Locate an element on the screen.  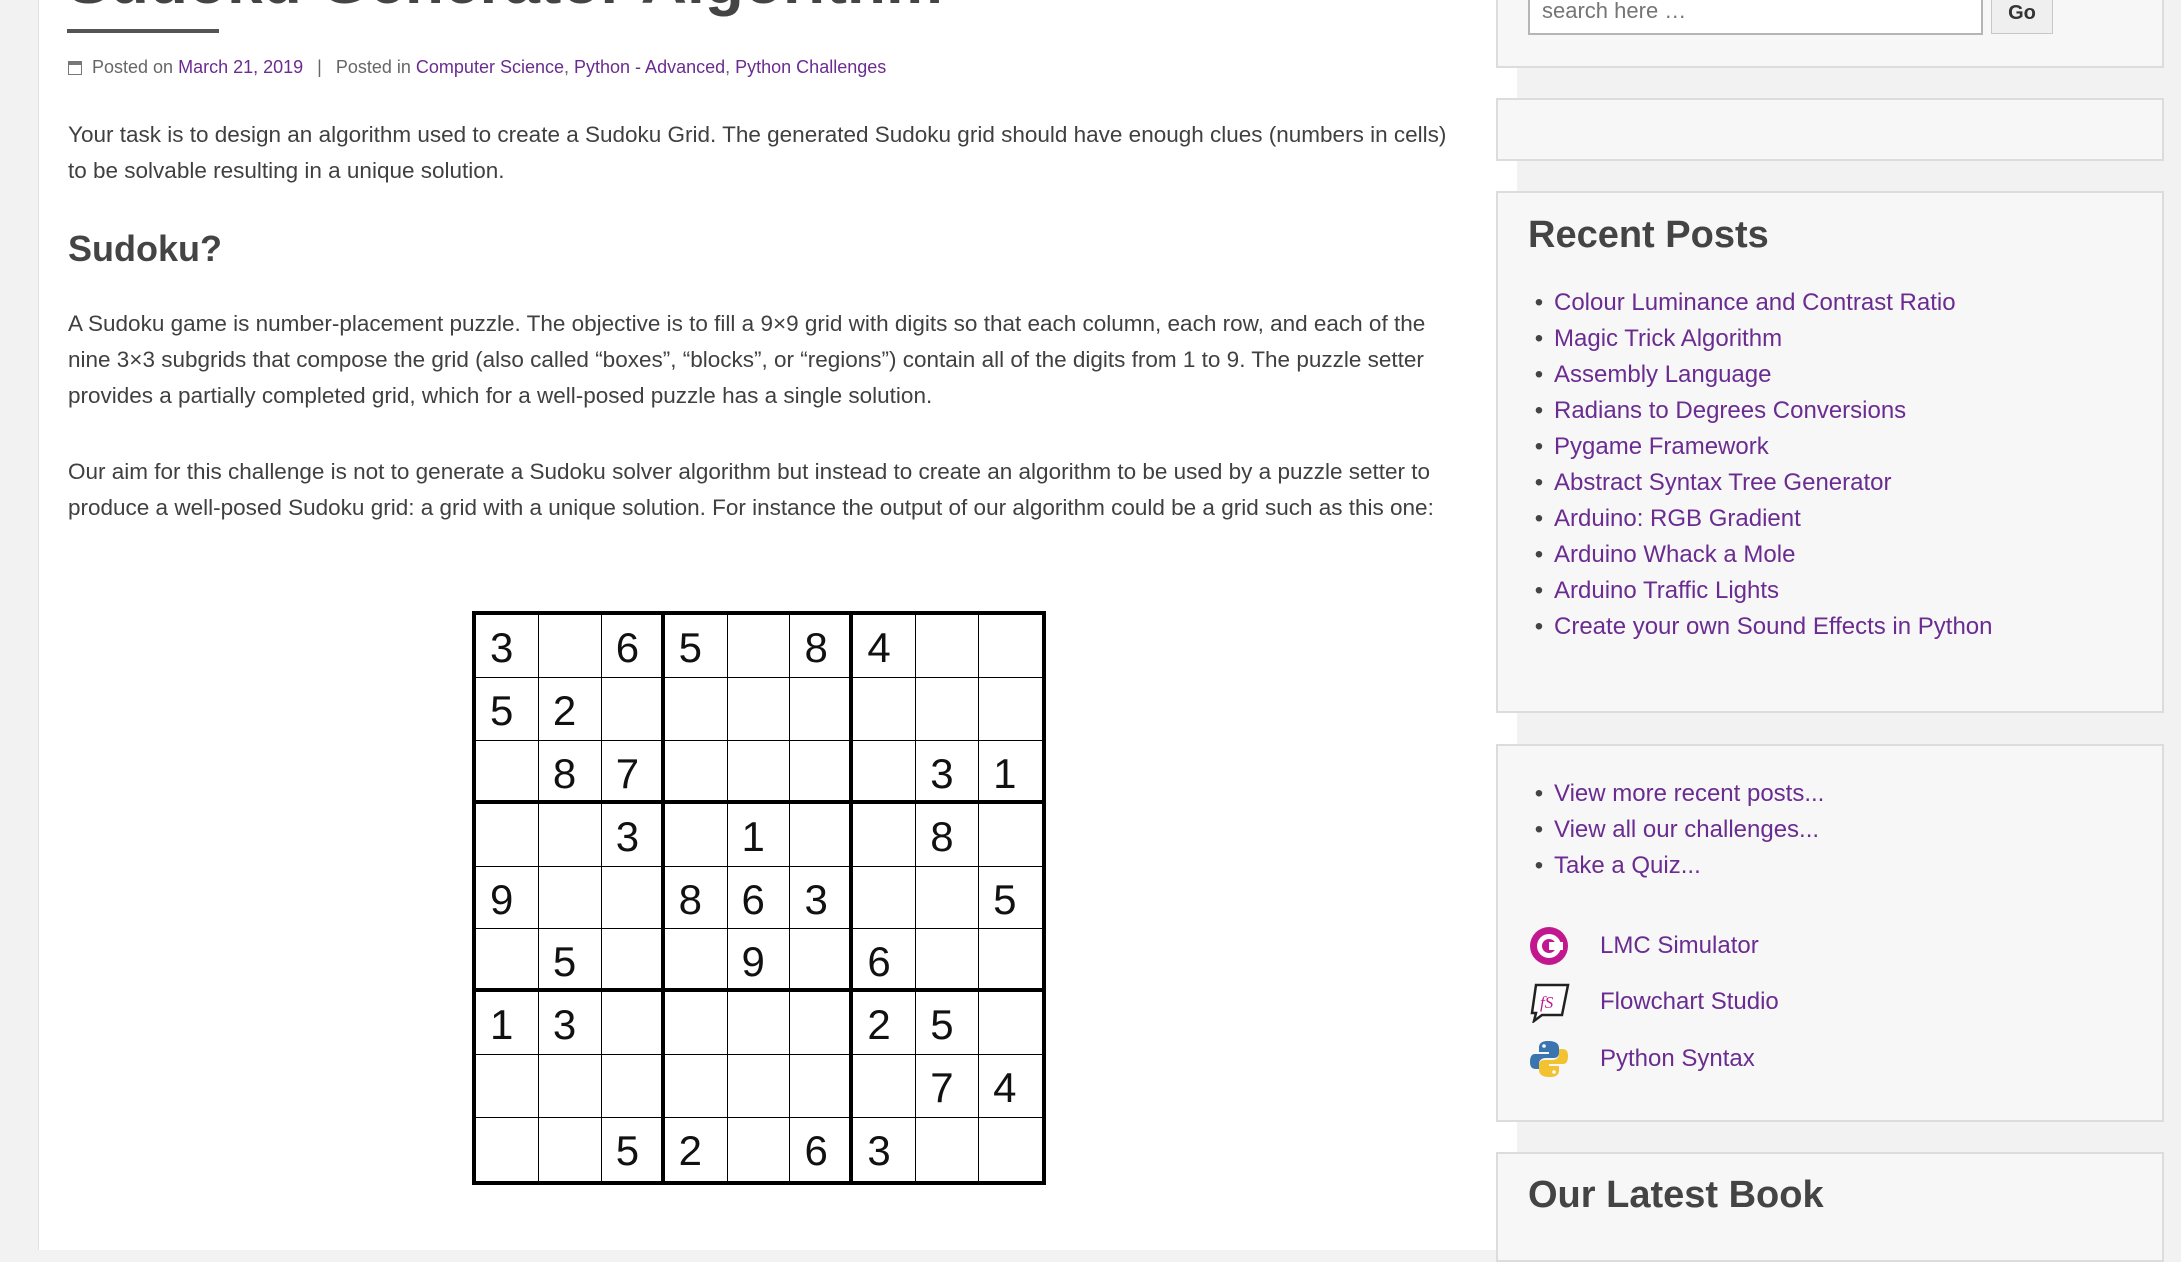
recent-post-link: Assembly Language is located at coordinates (1760, 375).